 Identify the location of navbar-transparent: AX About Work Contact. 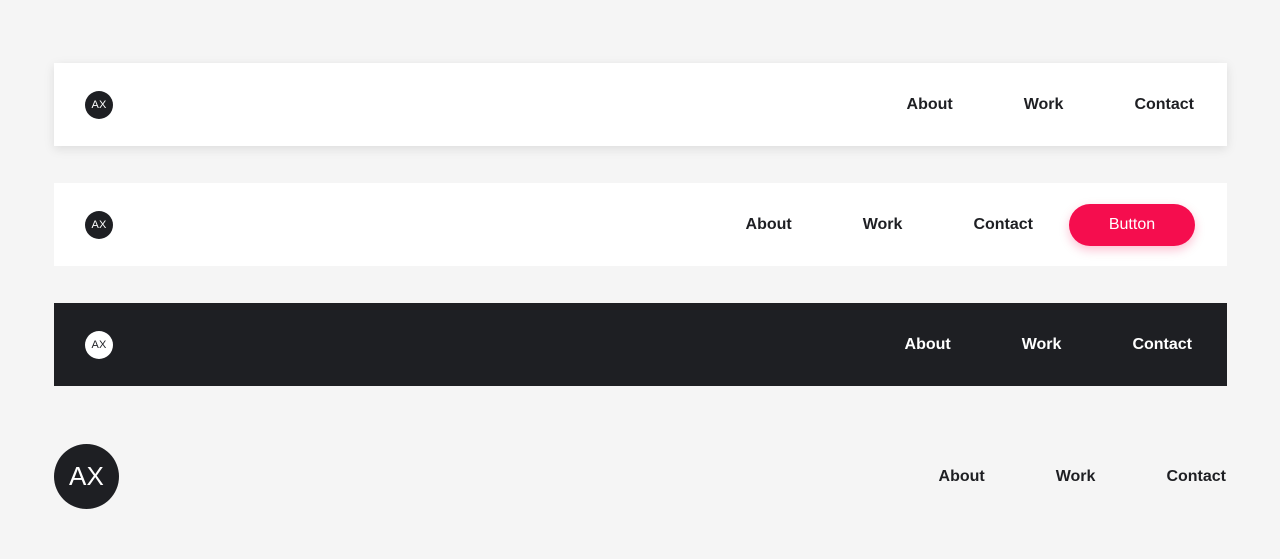
(640, 476).